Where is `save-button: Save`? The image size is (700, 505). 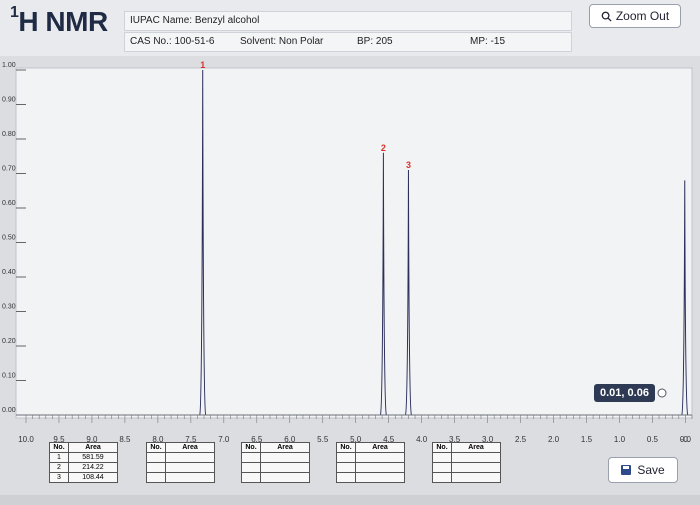
save-button: Save is located at coordinates (643, 470).